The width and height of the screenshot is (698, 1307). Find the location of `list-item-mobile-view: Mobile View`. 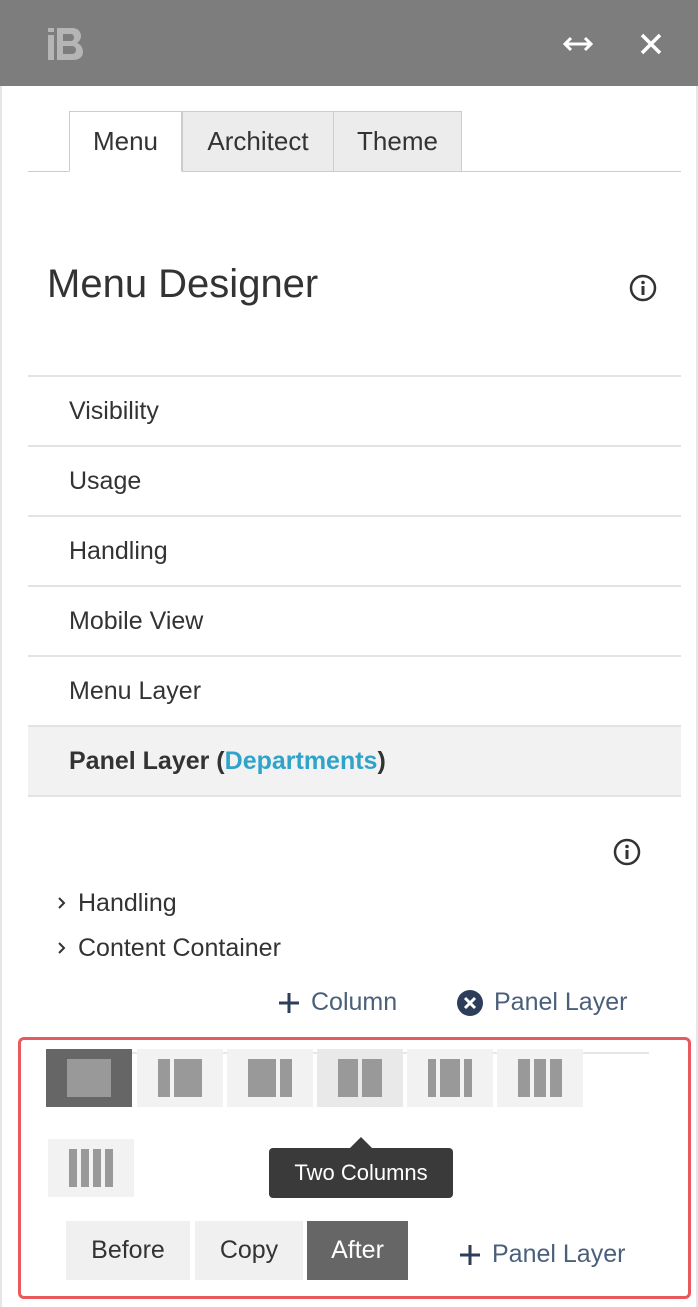

list-item-mobile-view: Mobile View is located at coordinates (354, 622).